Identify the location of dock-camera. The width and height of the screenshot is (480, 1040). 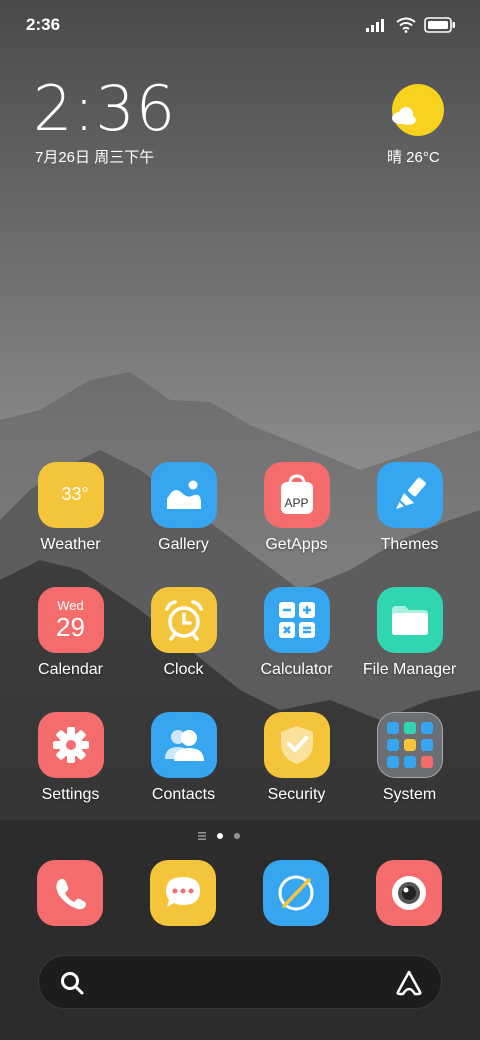
(409, 893).